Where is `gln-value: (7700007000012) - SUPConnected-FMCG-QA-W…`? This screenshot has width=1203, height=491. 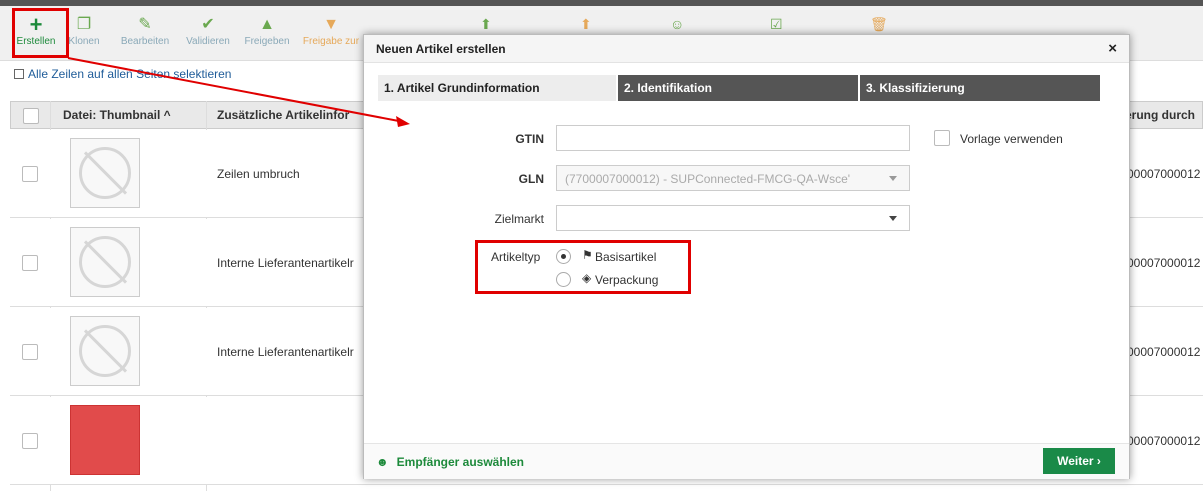 gln-value: (7700007000012) - SUPConnected-FMCG-QA-W… is located at coordinates (708, 179).